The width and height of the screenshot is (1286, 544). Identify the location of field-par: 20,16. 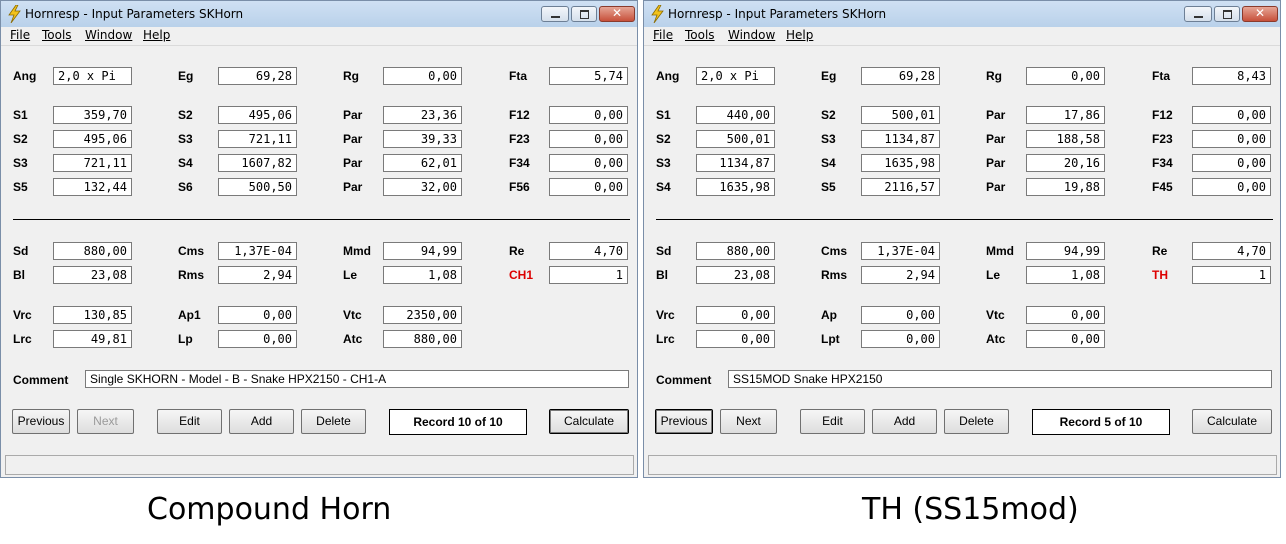
(1065, 163).